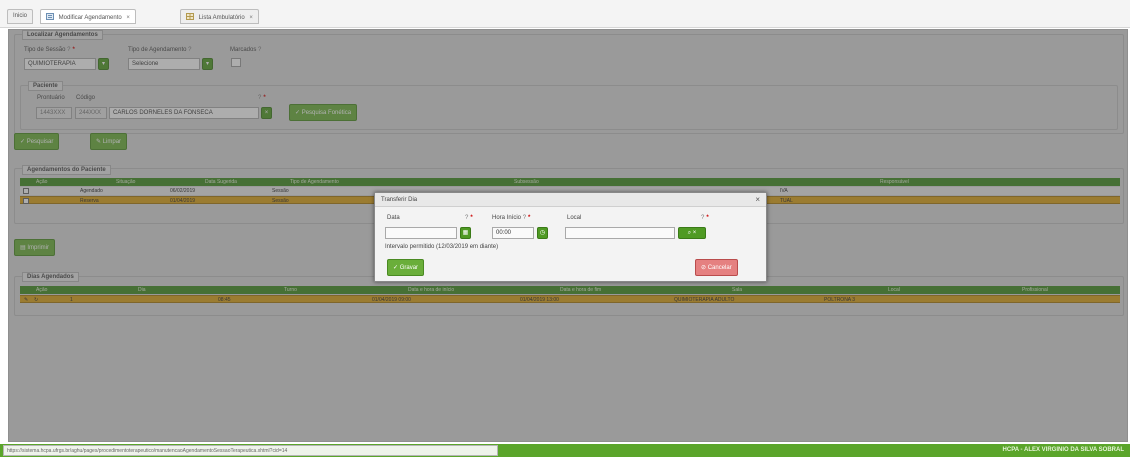 Image resolution: width=1130 pixels, height=457 pixels. What do you see at coordinates (511, 218) in the screenshot?
I see `hora-inicio-label: Hora Início ? *` at bounding box center [511, 218].